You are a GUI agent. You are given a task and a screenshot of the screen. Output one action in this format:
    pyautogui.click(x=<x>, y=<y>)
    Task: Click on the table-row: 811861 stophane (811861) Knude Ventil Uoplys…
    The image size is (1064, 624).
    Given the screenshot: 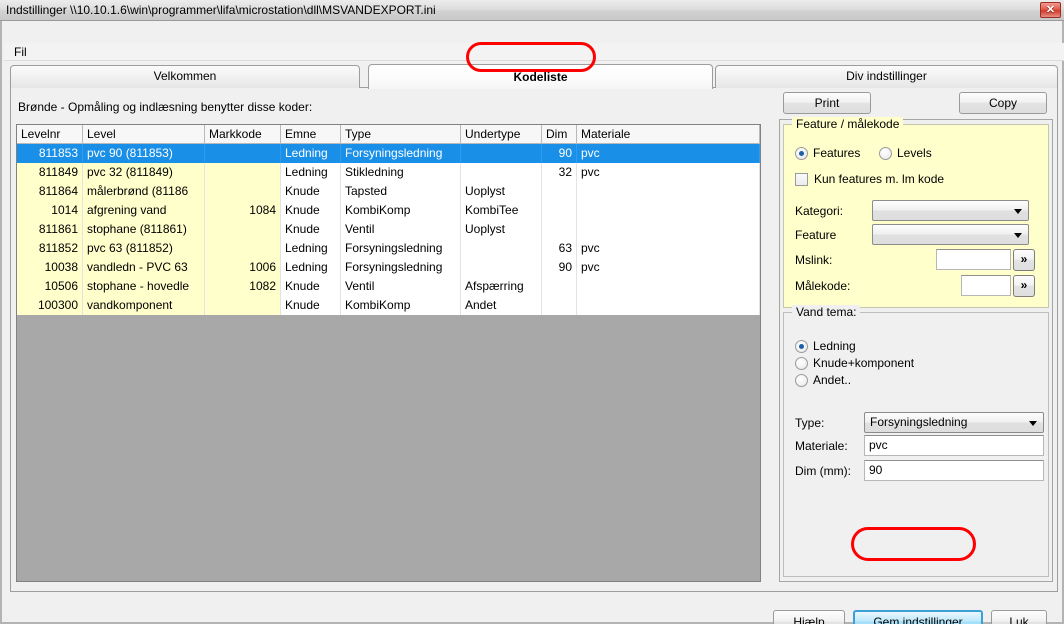 What is the action you would take?
    pyautogui.click(x=388, y=229)
    